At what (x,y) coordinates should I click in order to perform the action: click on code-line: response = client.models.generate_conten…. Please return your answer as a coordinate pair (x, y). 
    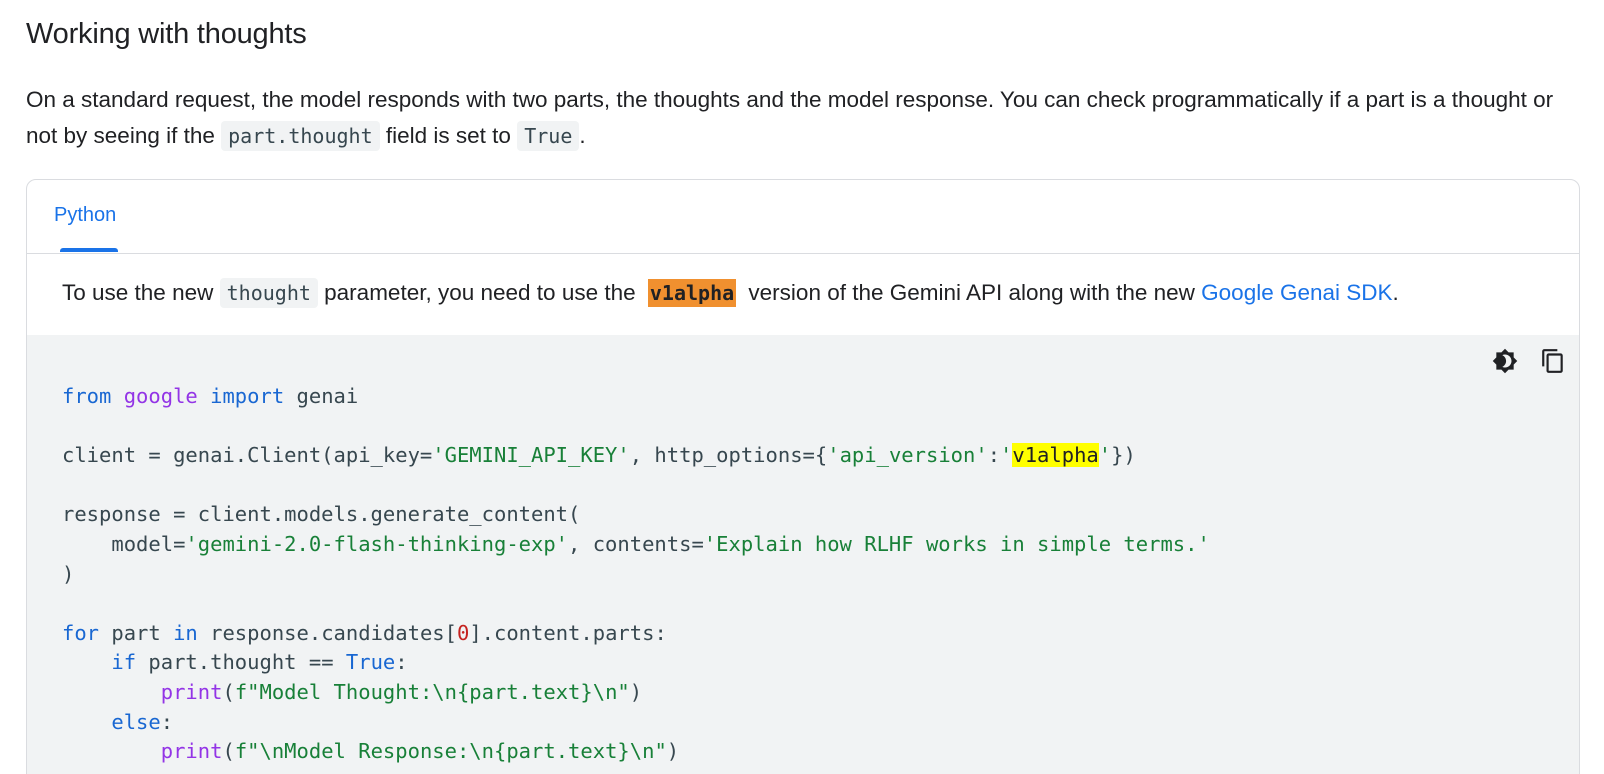
    Looking at the image, I should click on (321, 514).